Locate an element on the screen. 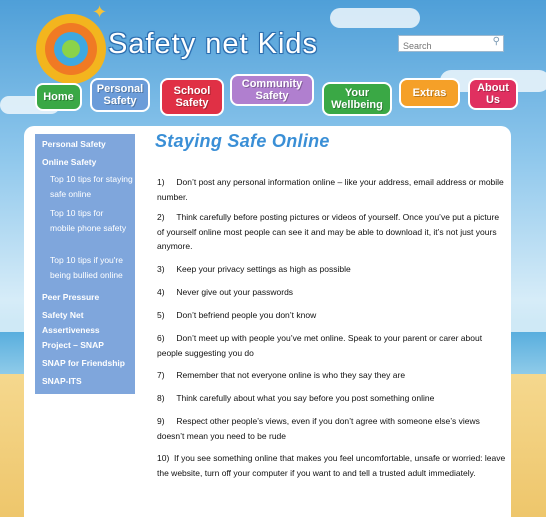  cloud is located at coordinates (375, 18).